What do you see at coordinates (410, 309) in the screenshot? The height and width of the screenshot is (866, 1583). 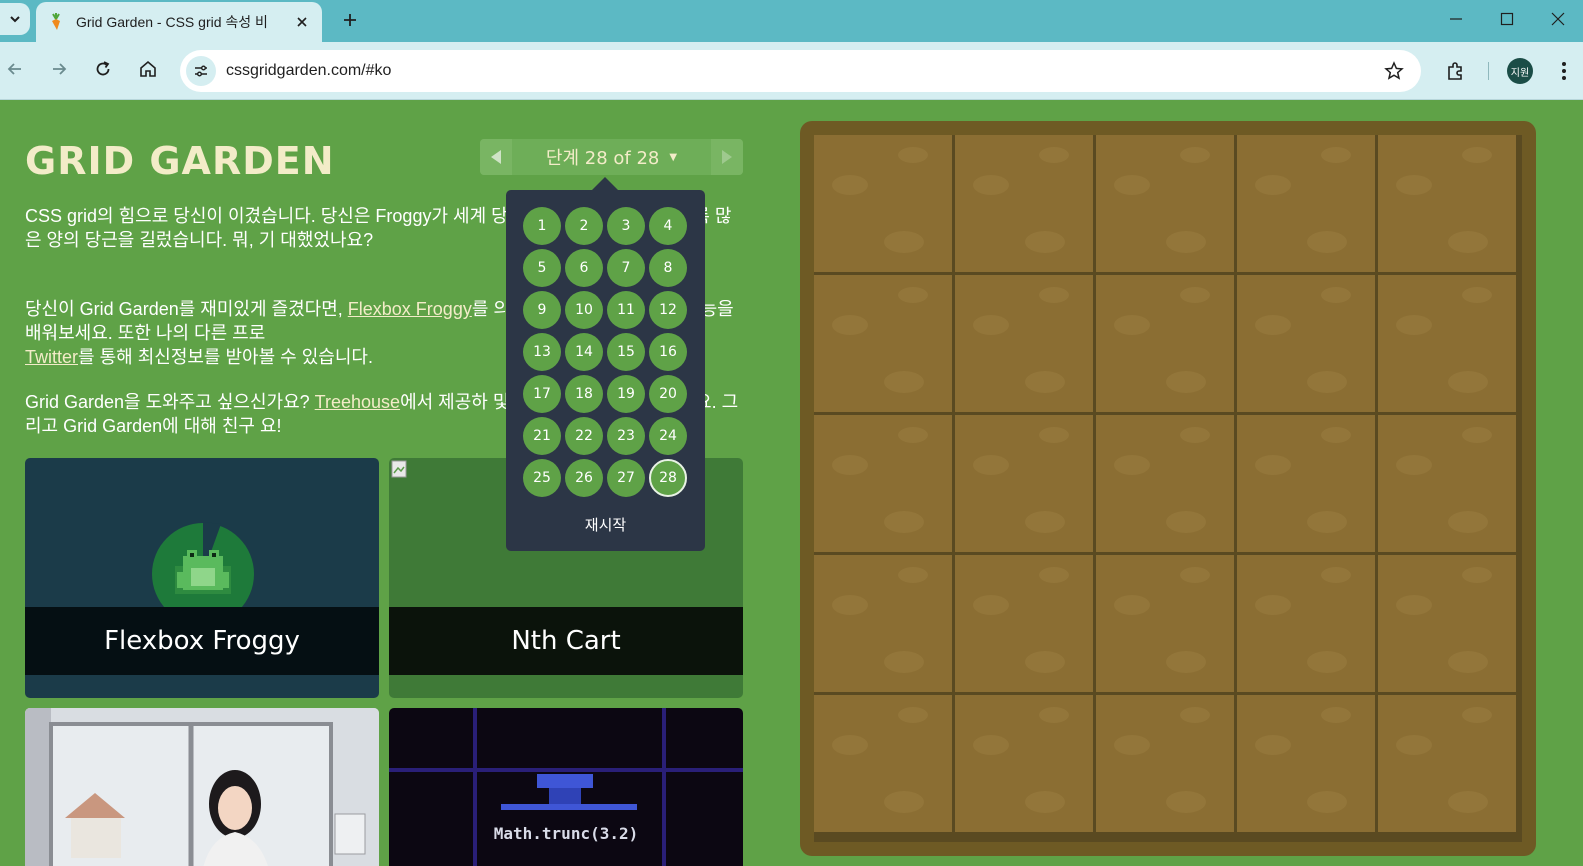 I see `flexbox-froggy-link: Flexbox Froggy` at bounding box center [410, 309].